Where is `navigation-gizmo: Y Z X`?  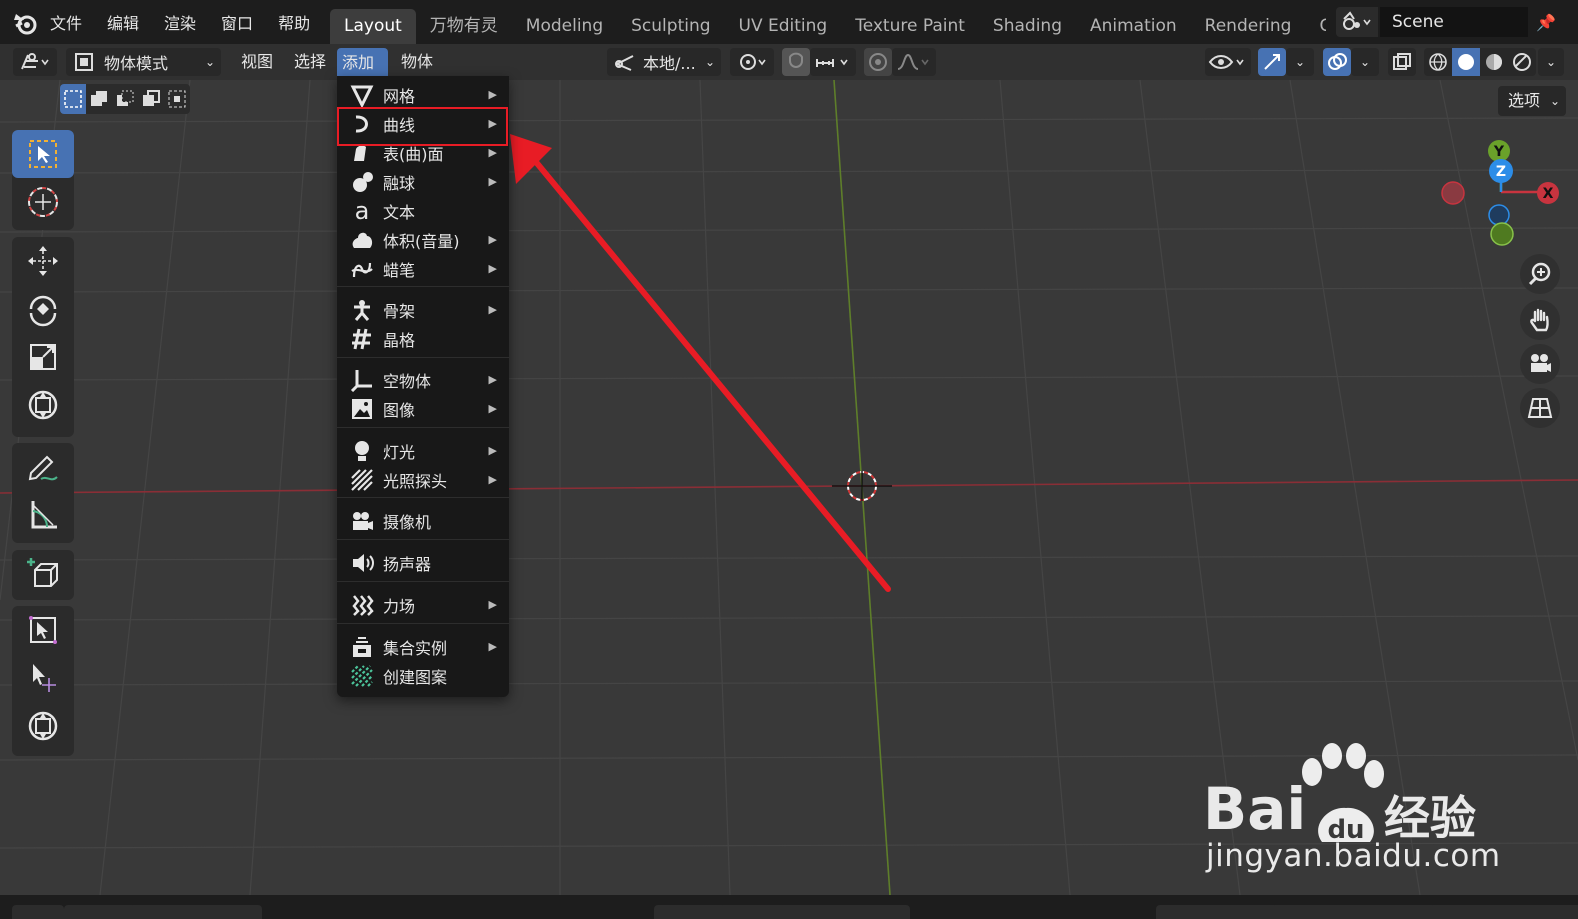
navigation-gizmo: Y Z X is located at coordinates (1502, 196).